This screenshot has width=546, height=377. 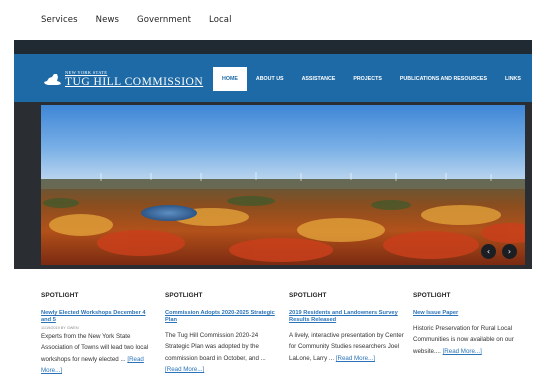 What do you see at coordinates (230, 79) in the screenshot?
I see `nav-home: HOME` at bounding box center [230, 79].